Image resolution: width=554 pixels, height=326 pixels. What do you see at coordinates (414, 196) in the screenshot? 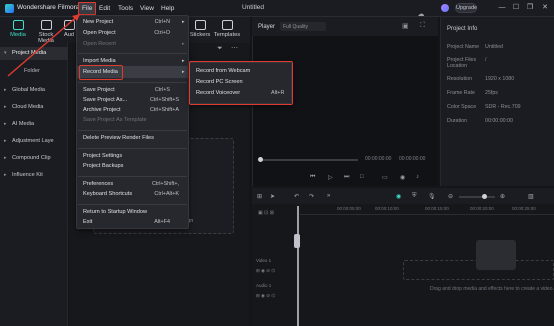
I see `shield-icon: ⛨` at bounding box center [414, 196].